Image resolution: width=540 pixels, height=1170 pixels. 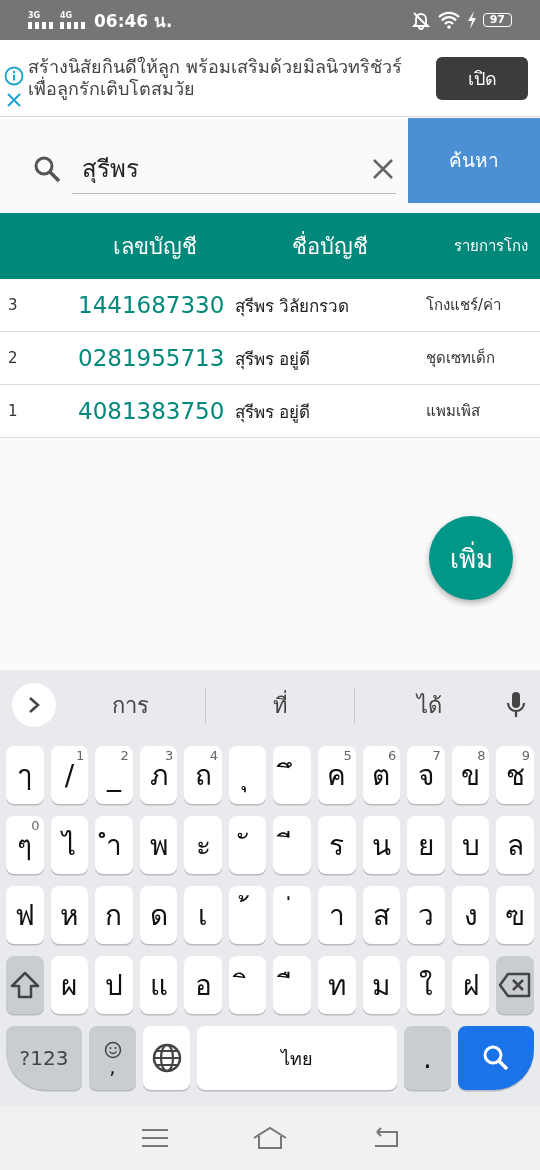 I want to click on key-hint: 0, so click(x=35, y=825).